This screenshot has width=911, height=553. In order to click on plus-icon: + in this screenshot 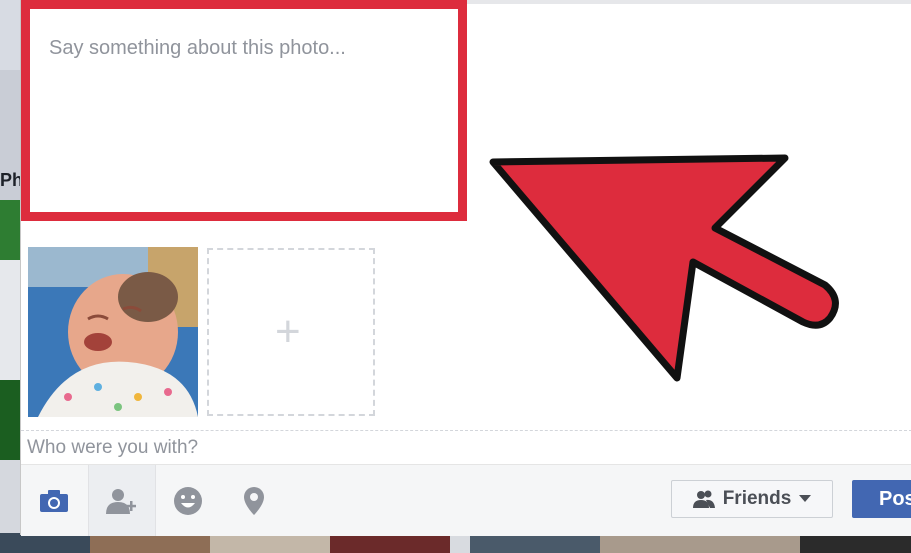, I will do `click(288, 331)`.